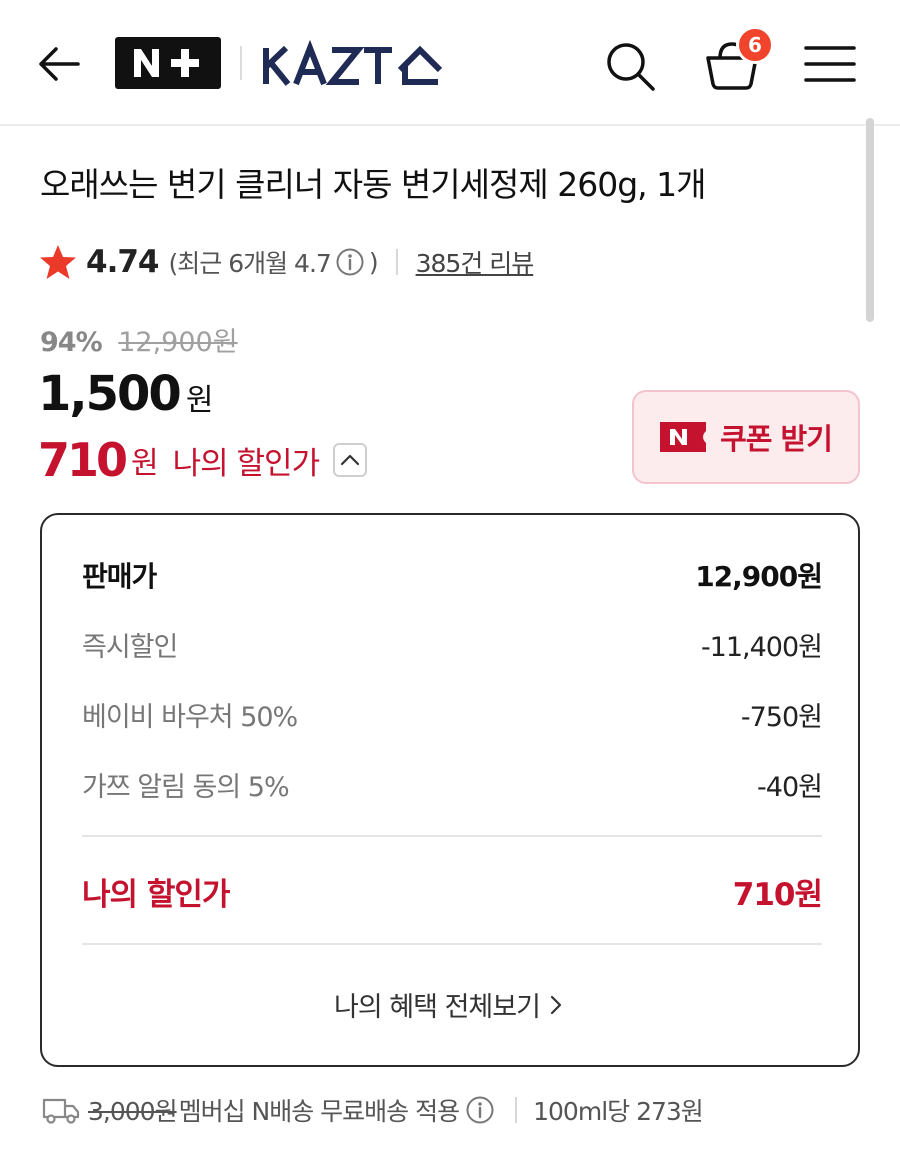 The image size is (900, 1160). I want to click on shipping-fee: 3,000원, so click(133, 1111).